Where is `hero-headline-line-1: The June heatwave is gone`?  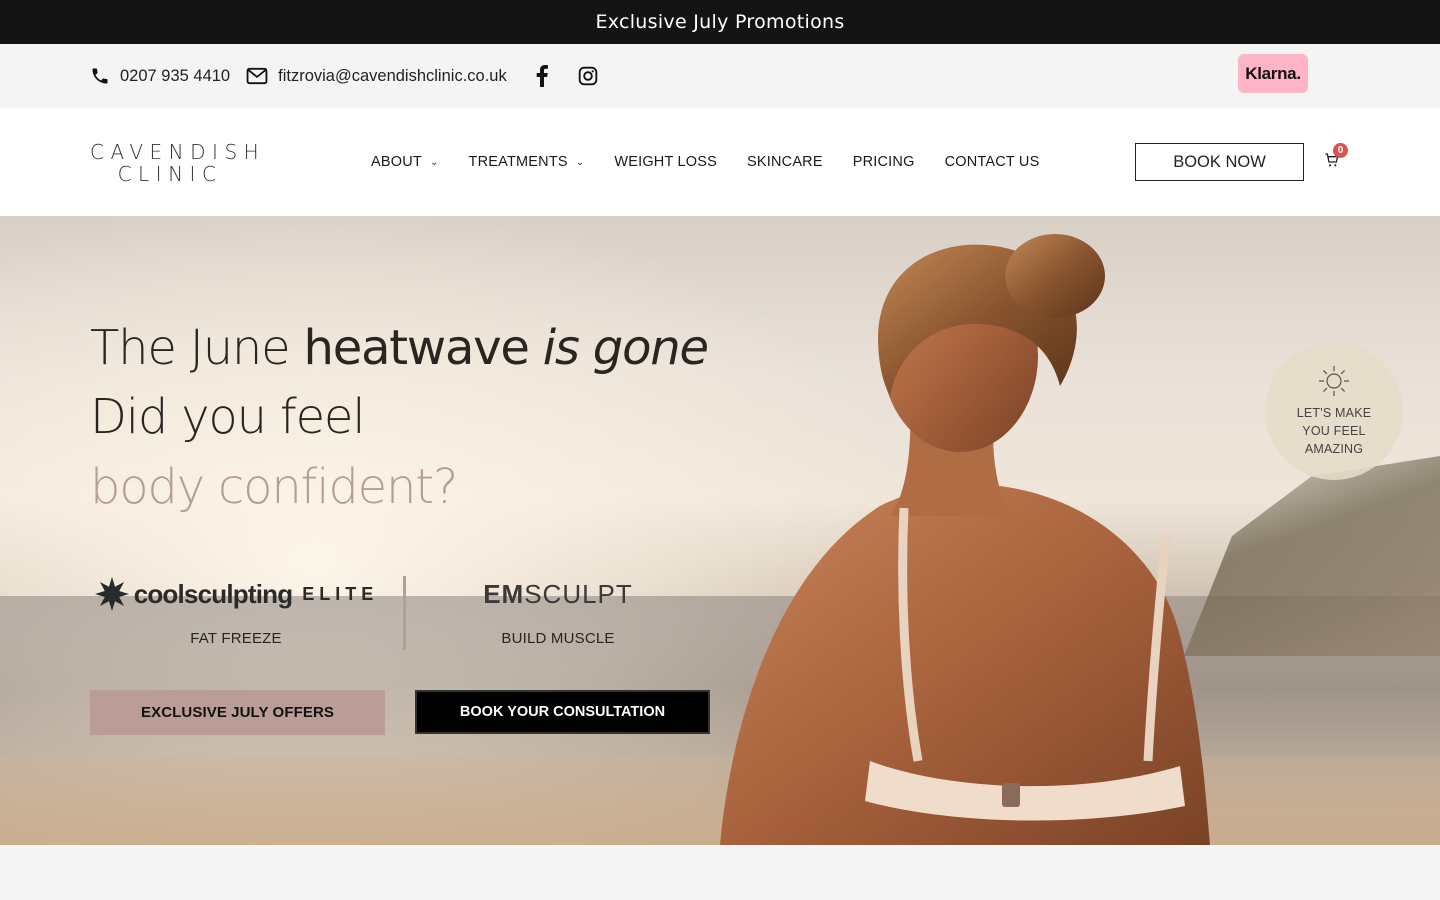
hero-headline-line-1: The June heatwave is gone is located at coordinates (399, 348).